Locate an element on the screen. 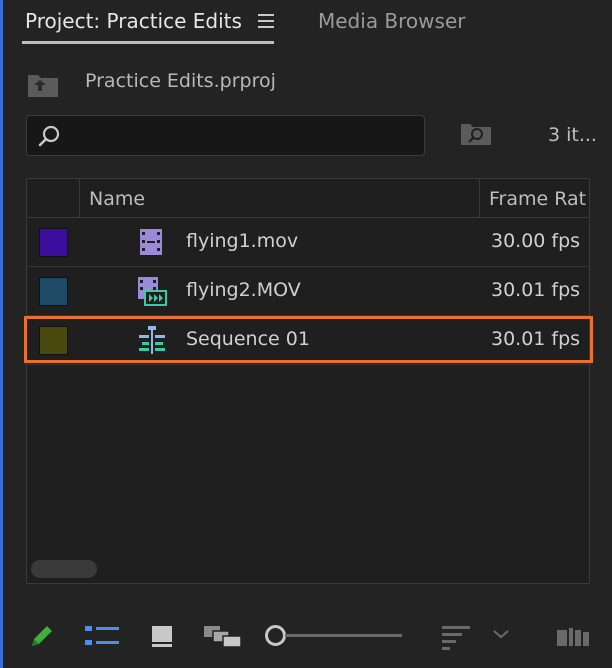 Image resolution: width=612 pixels, height=668 pixels. panel-tabs: Project: Practice Edits Media Browser is located at coordinates (317, 23).